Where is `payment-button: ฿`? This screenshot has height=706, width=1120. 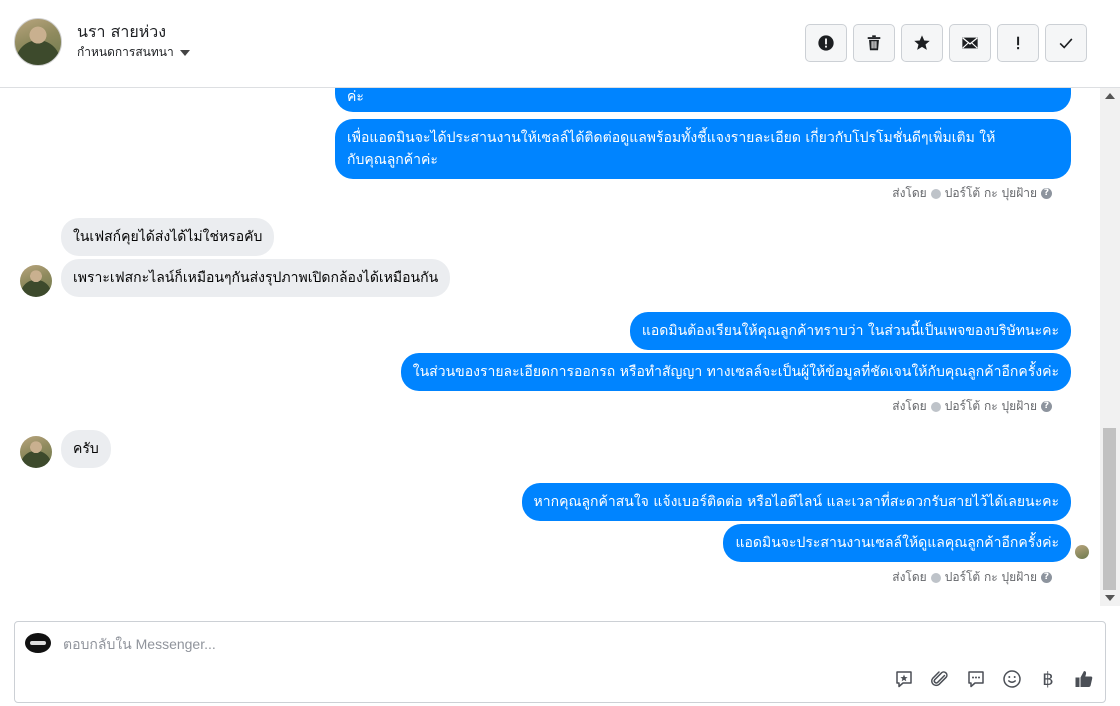 payment-button: ฿ is located at coordinates (1048, 679).